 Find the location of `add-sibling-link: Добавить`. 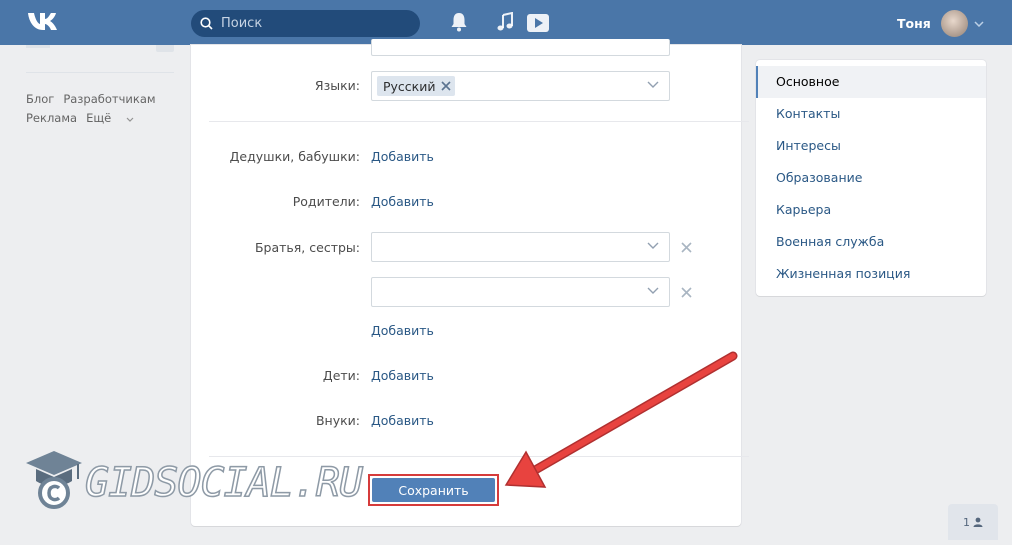

add-sibling-link: Добавить is located at coordinates (402, 330).